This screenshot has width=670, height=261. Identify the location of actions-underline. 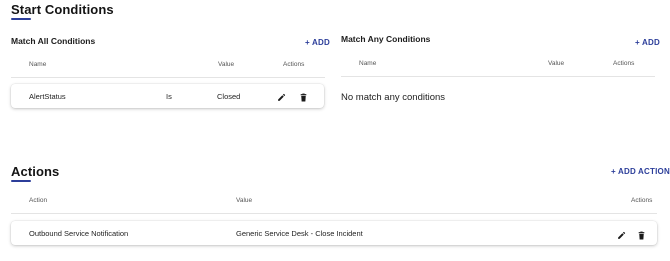
(21, 181).